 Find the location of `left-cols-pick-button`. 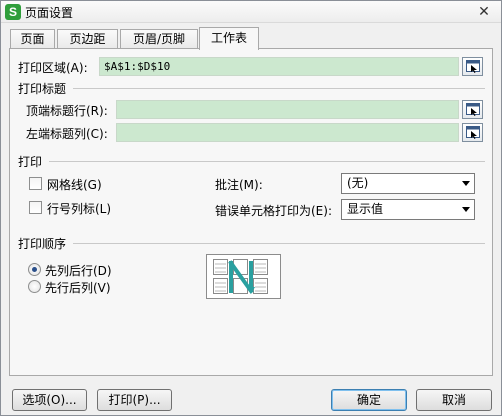

left-cols-pick-button is located at coordinates (472, 132).